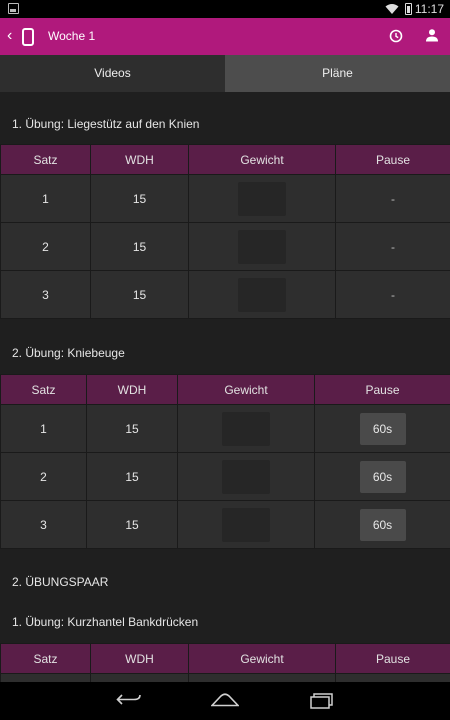 This screenshot has width=450, height=720. I want to click on wifi-icon, so click(392, 9).